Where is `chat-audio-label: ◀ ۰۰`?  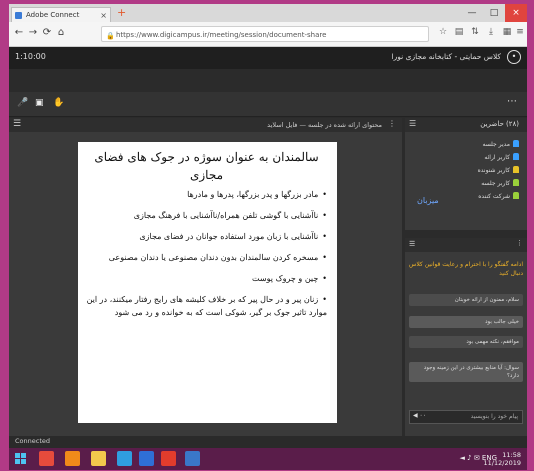
chat-audio-label: ◀ ۰۰ is located at coordinates (419, 415).